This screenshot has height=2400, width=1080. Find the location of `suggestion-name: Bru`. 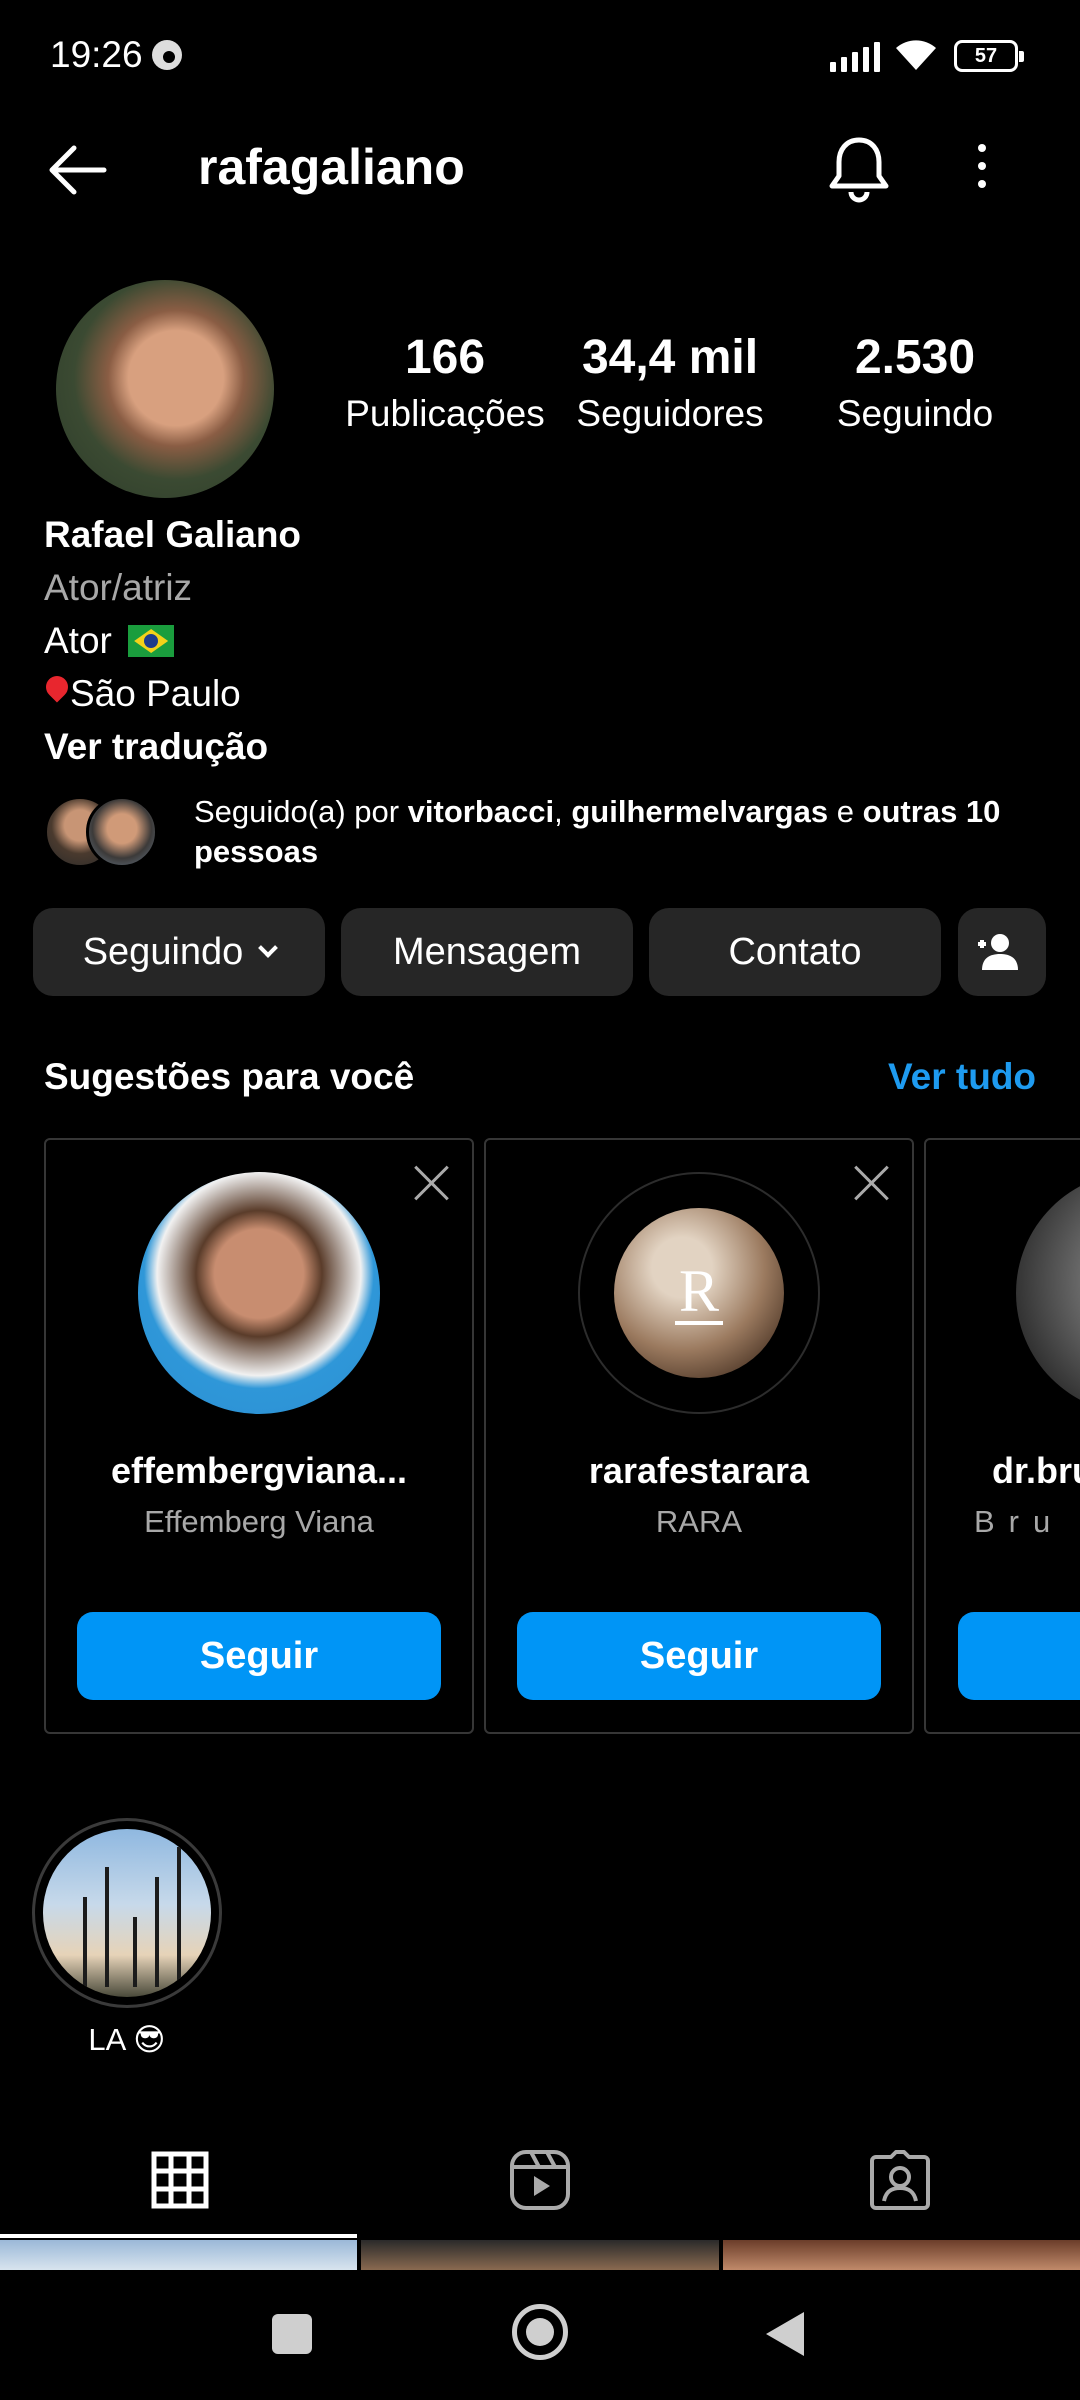

suggestion-name: Bru is located at coordinates (1019, 1521).